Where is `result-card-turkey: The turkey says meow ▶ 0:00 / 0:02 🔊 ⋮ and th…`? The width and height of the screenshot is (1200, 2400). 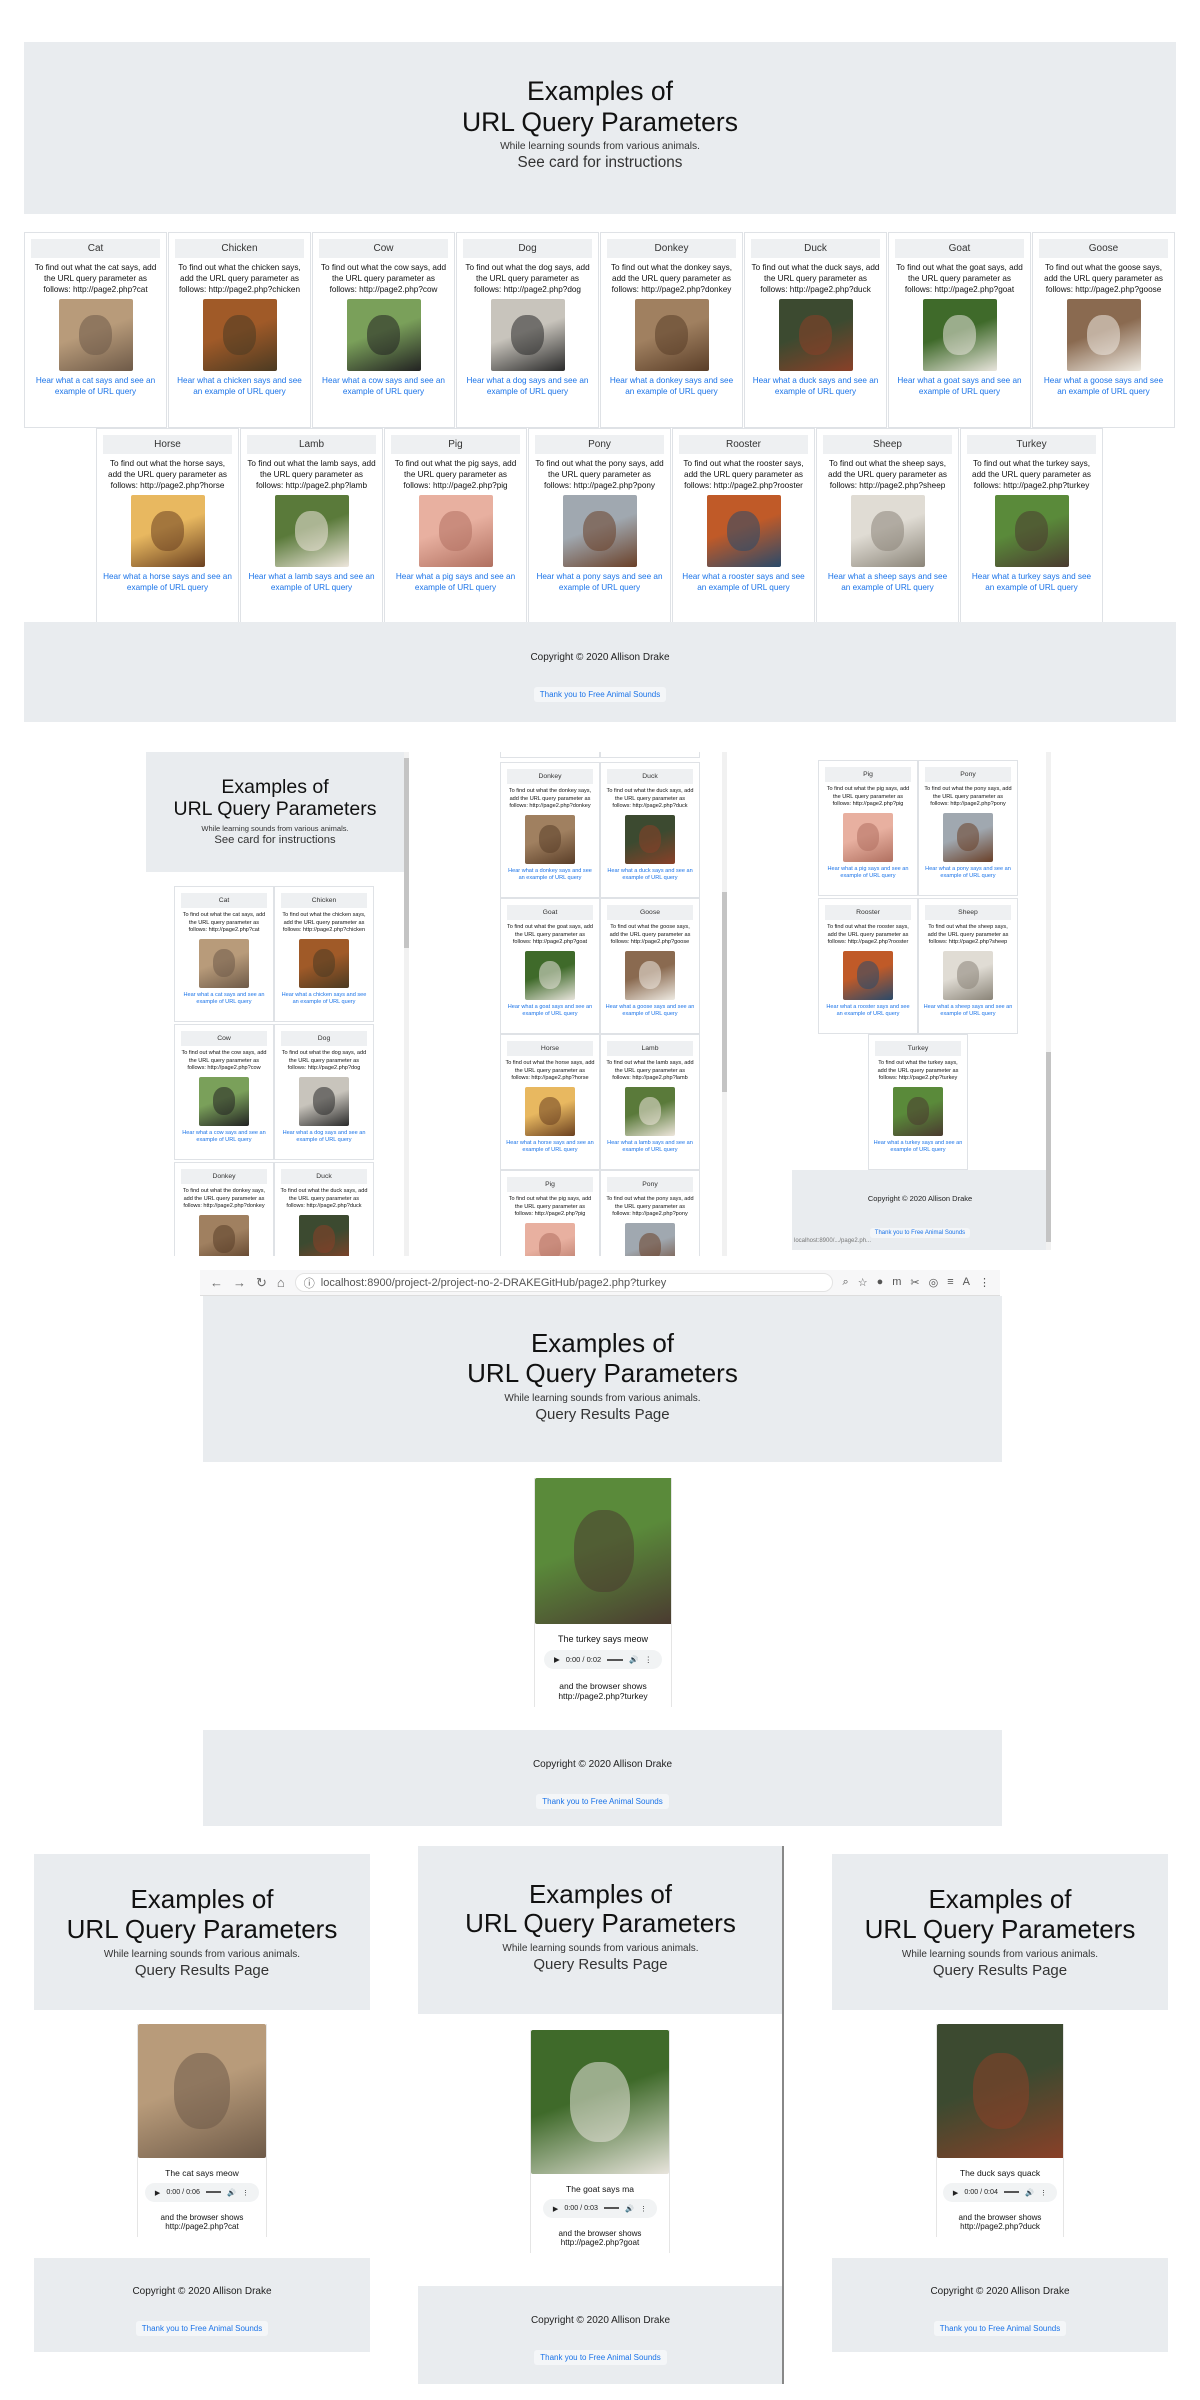 result-card-turkey: The turkey says meow ▶ 0:00 / 0:02 🔊 ⋮ and th… is located at coordinates (603, 1592).